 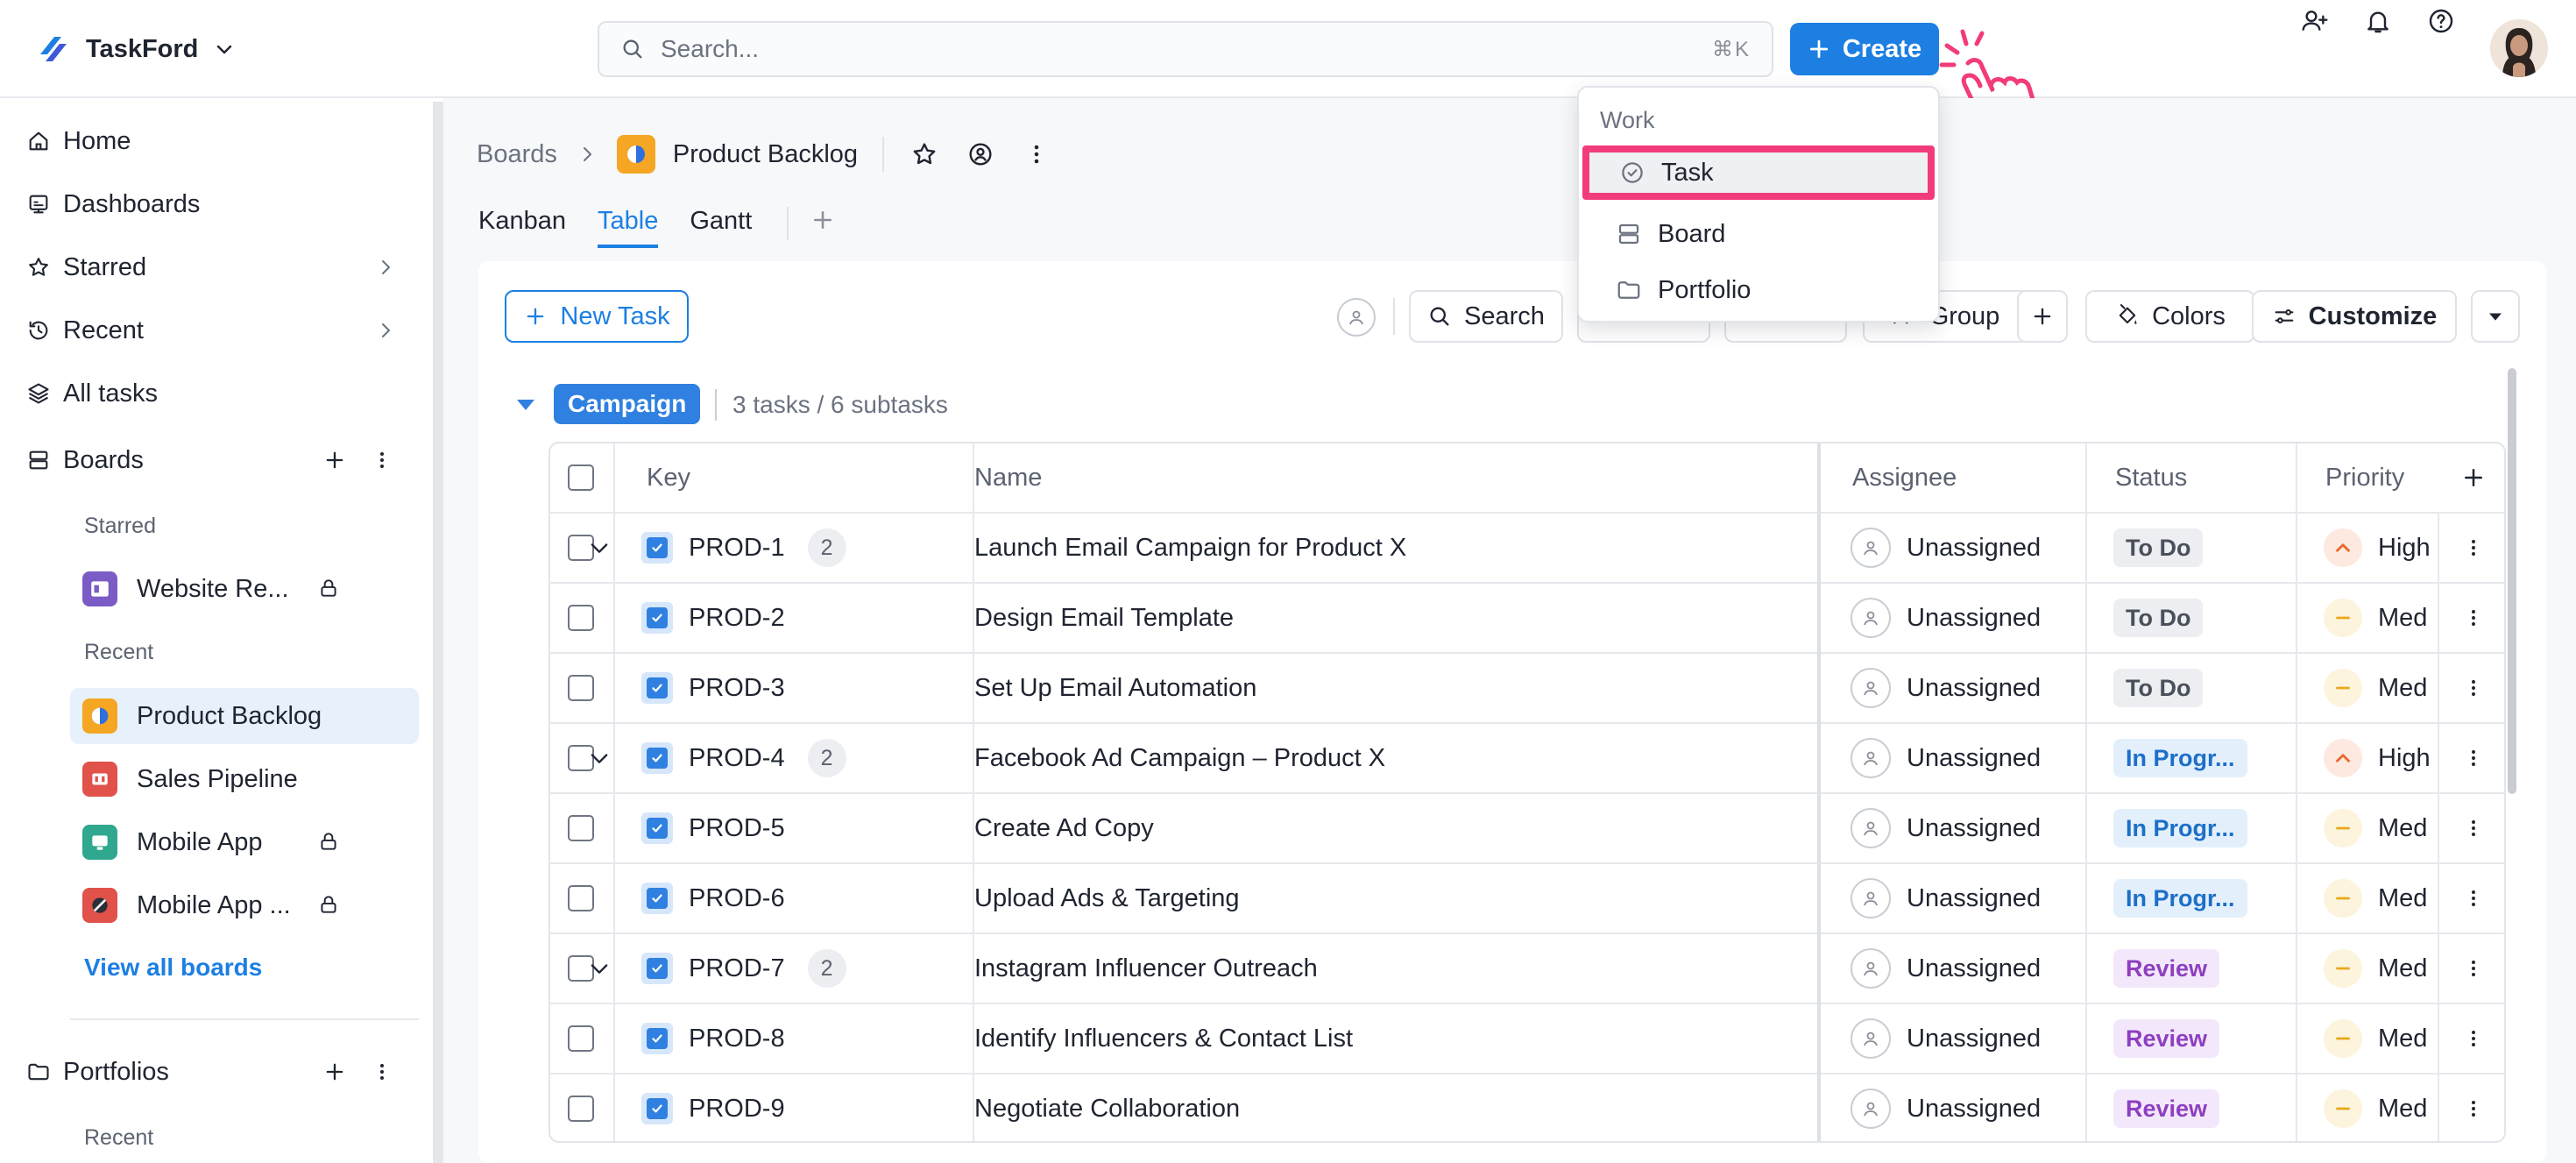 What do you see at coordinates (1758, 234) in the screenshot?
I see `create-board-item: Board` at bounding box center [1758, 234].